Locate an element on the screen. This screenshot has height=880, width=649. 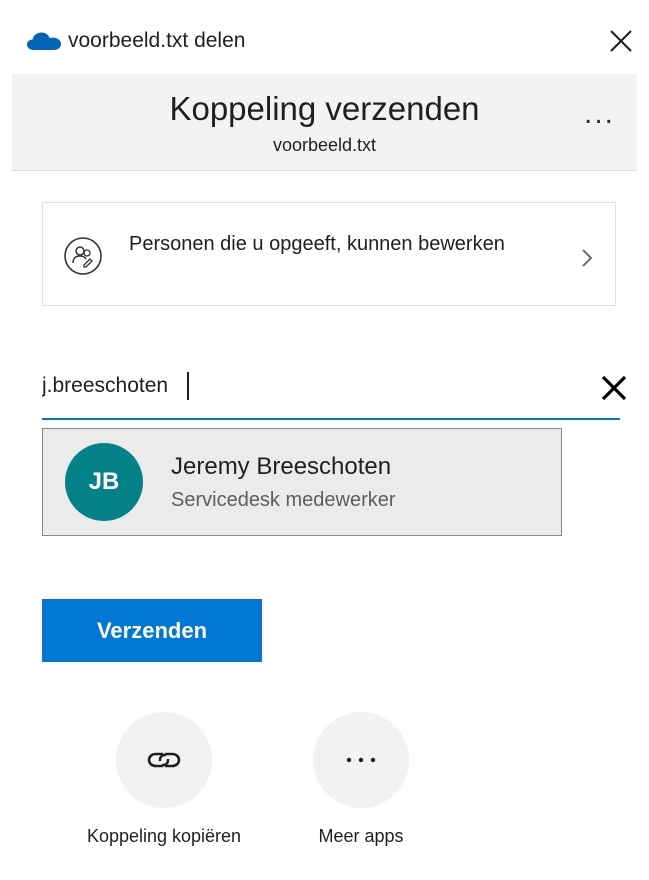
link-permission-settings: Personen die u opgeeft, kunnen bewerken is located at coordinates (329, 254).